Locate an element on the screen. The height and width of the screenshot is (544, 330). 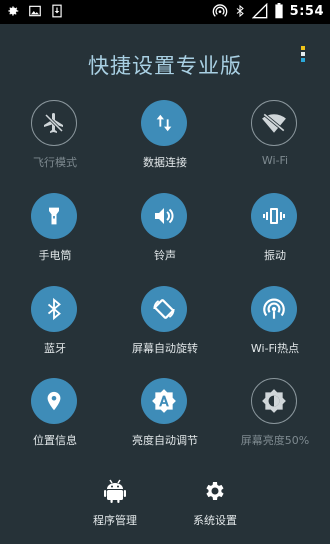
data-arrows-icon is located at coordinates (164, 123).